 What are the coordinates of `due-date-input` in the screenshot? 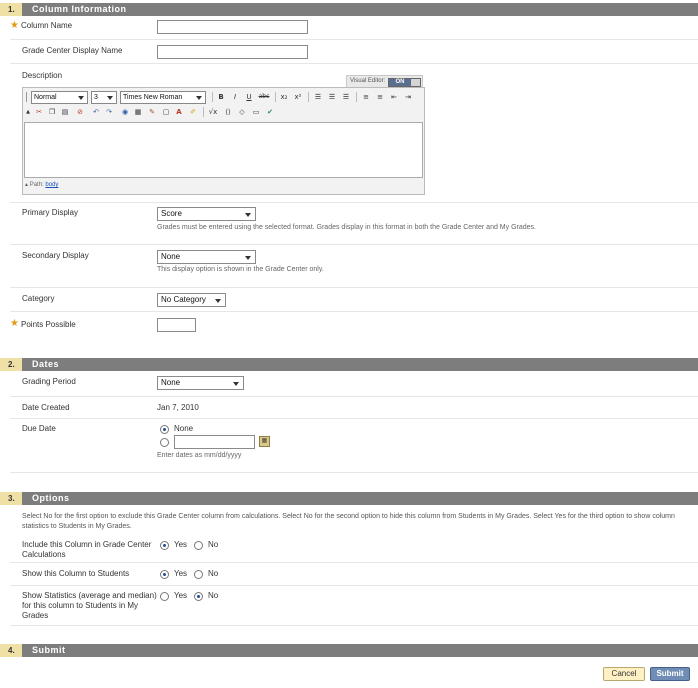 It's located at (214, 442).